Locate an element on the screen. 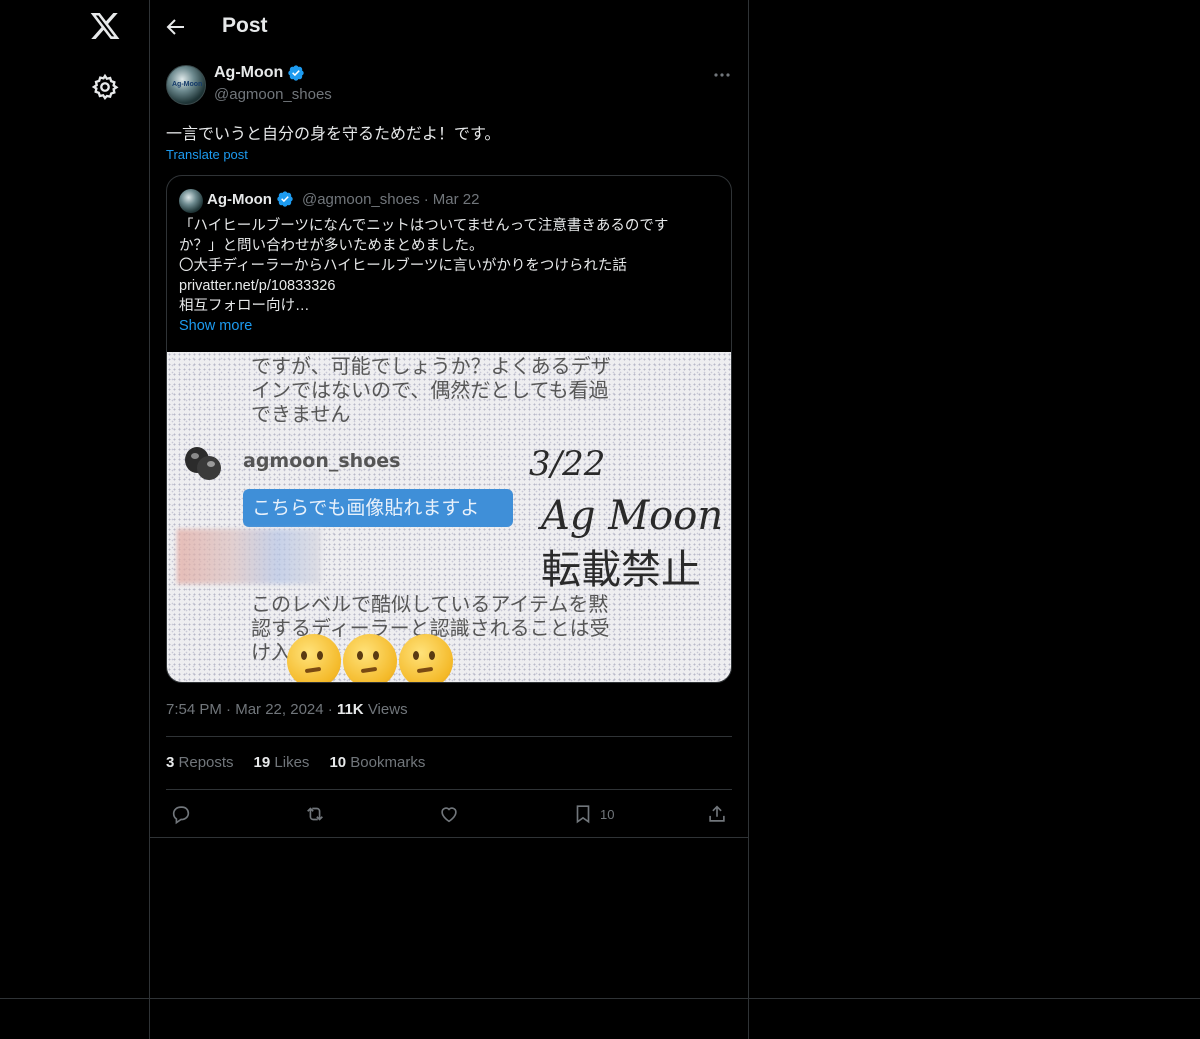 The height and width of the screenshot is (1039, 1200). page-title: Post is located at coordinates (245, 25).